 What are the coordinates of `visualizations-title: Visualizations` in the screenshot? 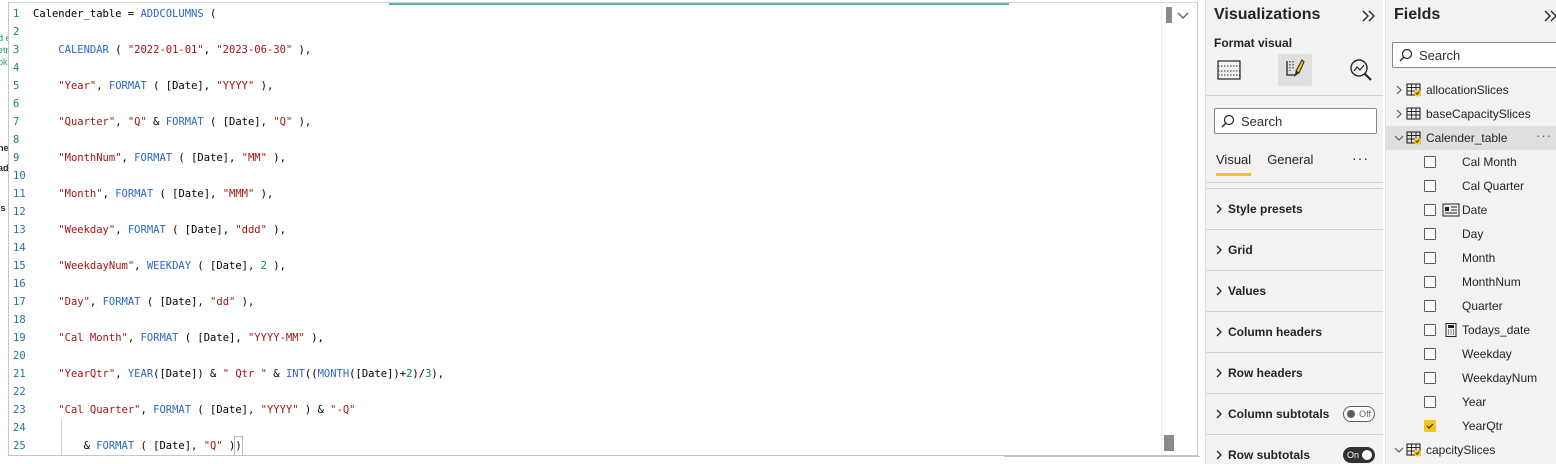 It's located at (1267, 14).